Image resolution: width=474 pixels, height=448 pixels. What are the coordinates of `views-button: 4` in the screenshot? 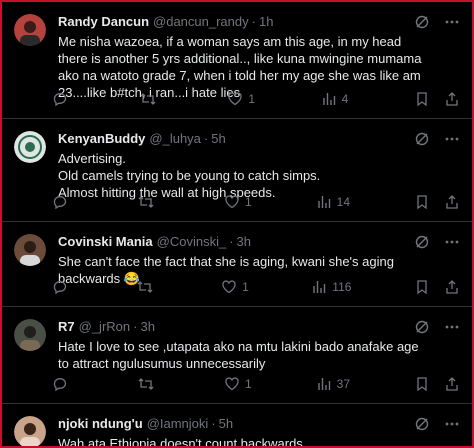 It's located at (335, 99).